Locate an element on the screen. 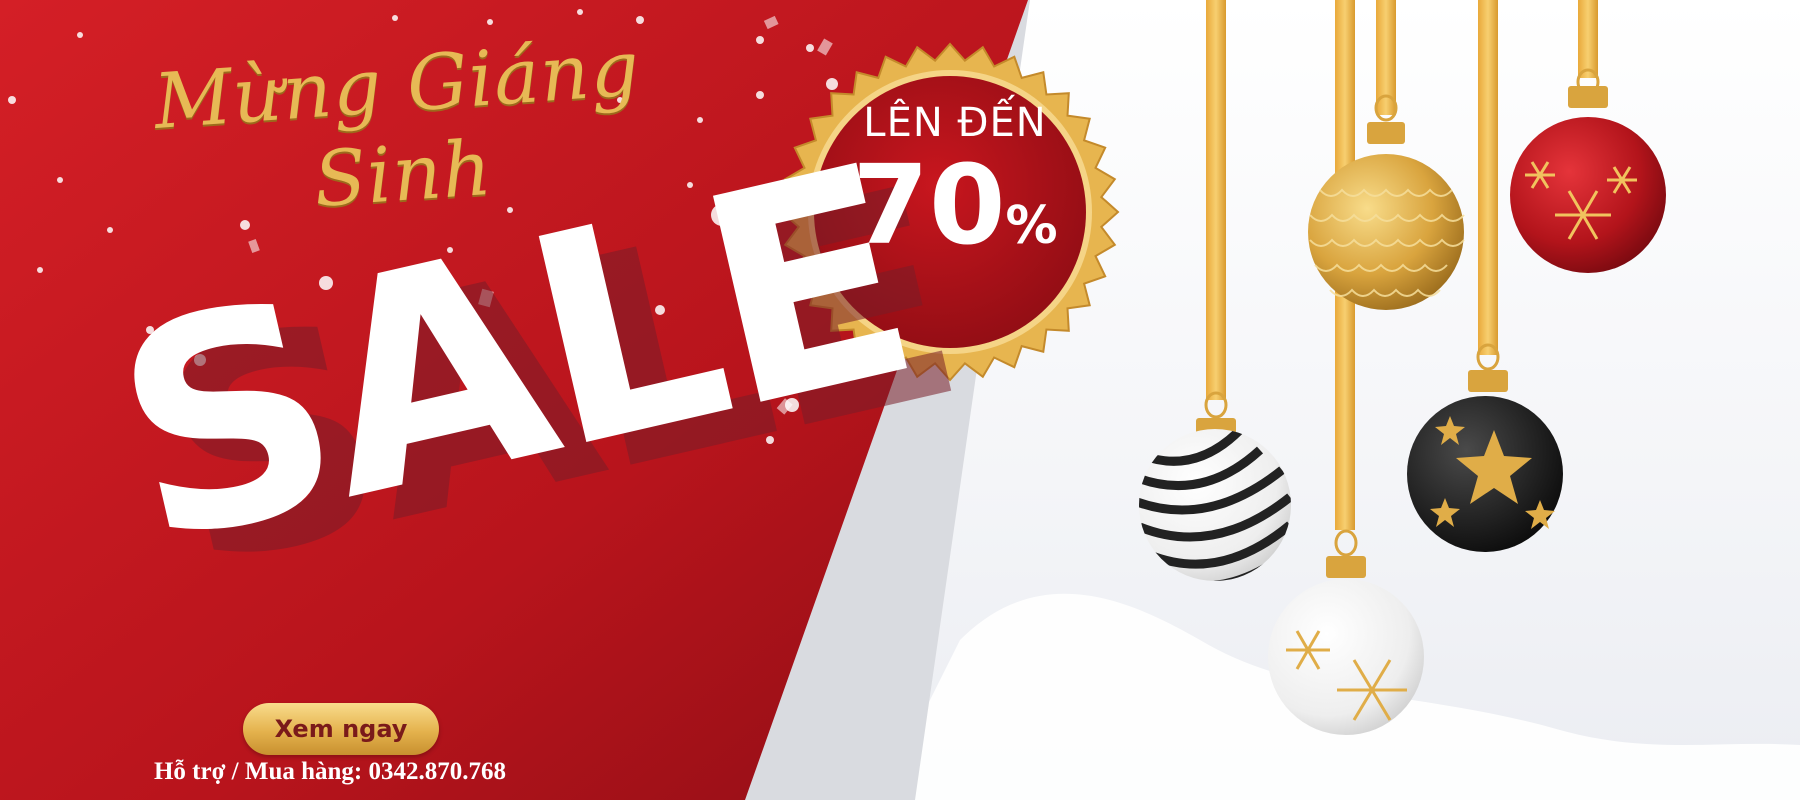  discount-badge-text: LÊN ĐẾN 70% is located at coordinates (955, 182).